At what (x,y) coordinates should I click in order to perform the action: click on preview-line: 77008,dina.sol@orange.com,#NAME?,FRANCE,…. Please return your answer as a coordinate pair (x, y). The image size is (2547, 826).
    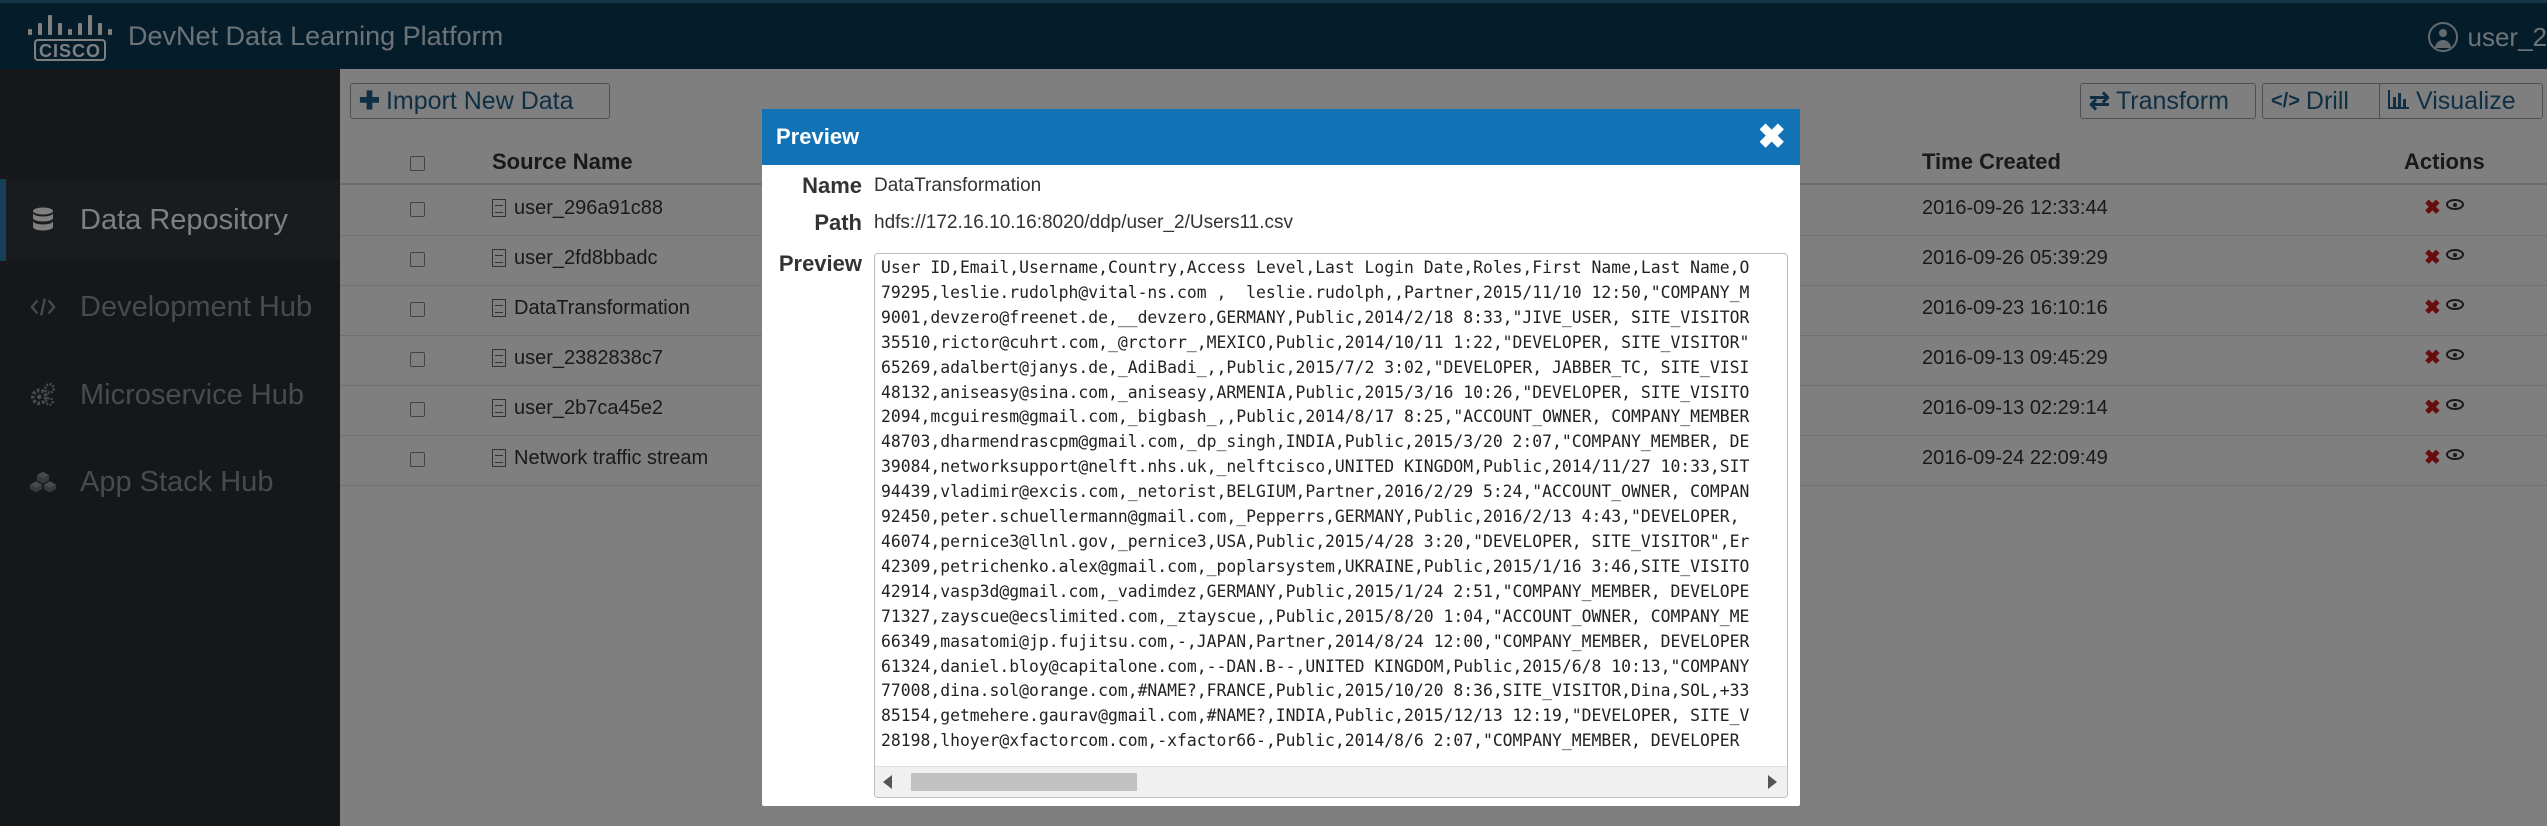
    Looking at the image, I should click on (1315, 691).